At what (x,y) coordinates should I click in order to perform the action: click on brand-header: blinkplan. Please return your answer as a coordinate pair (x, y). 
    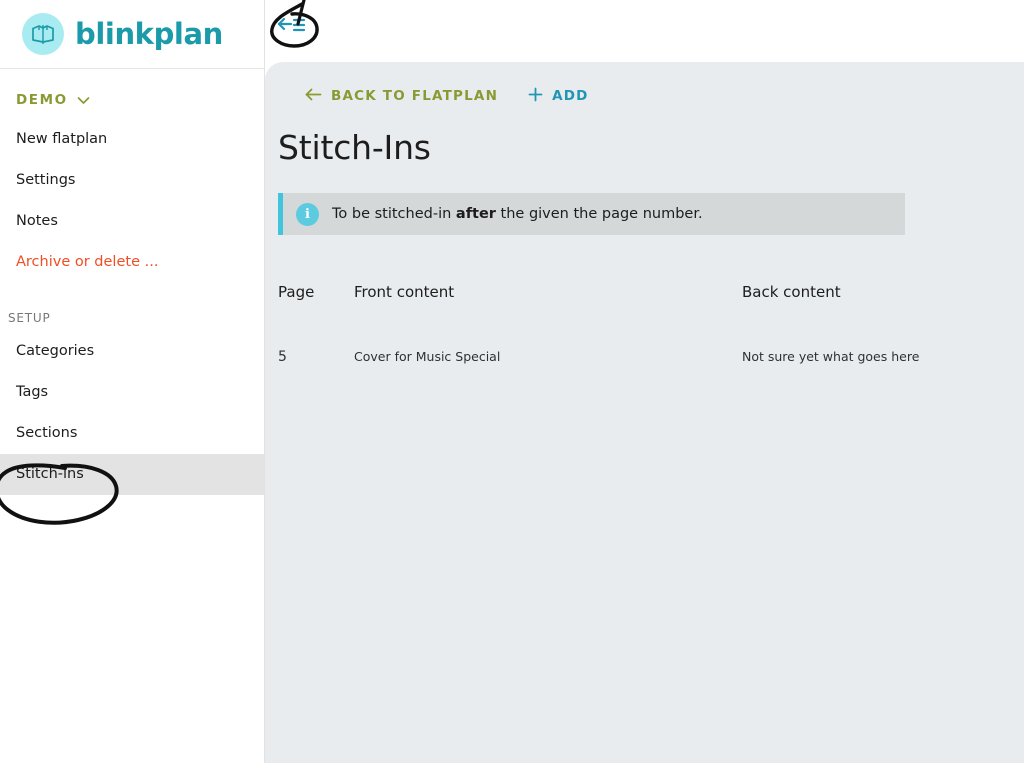
    Looking at the image, I should click on (132, 34).